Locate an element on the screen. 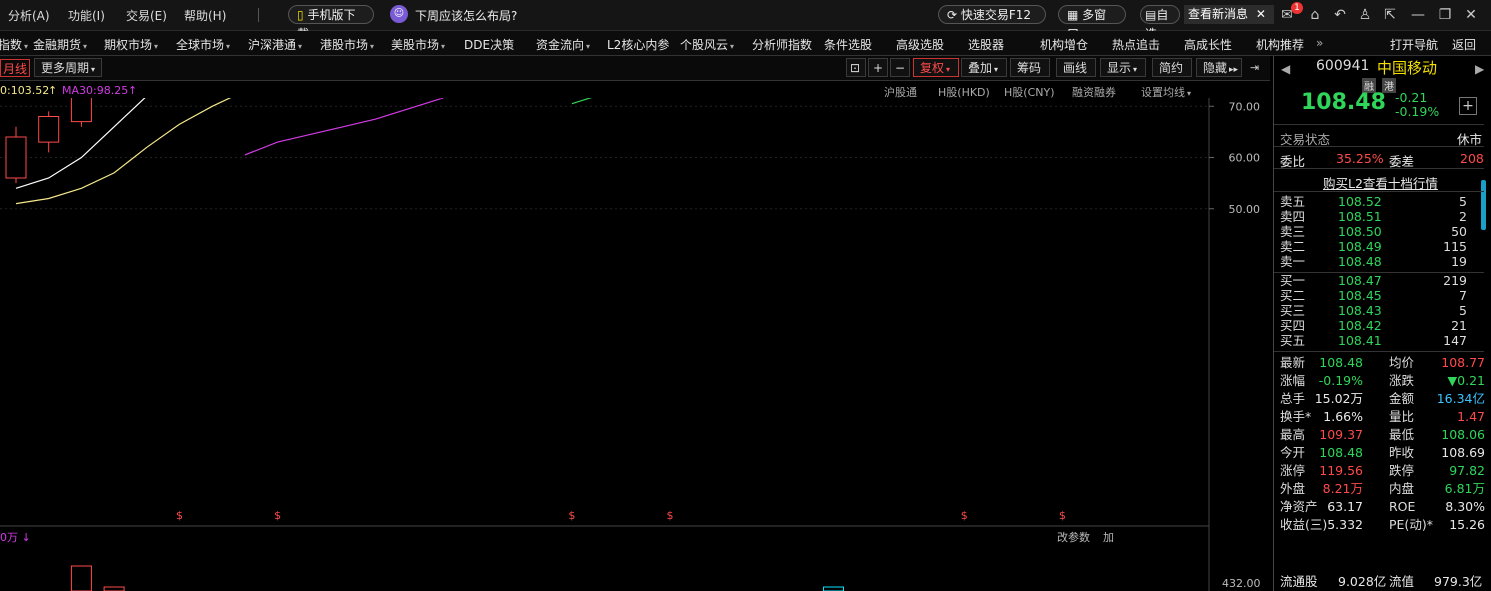 The image size is (1491, 591). minimize-icon: — is located at coordinates (1418, 15).